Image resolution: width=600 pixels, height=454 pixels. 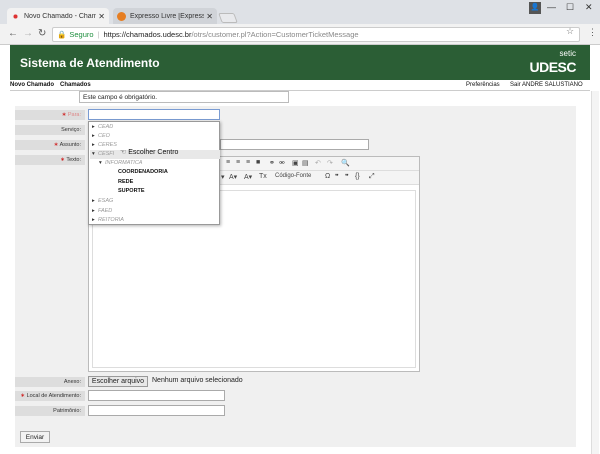 I want to click on label-para: ∗ Para:, so click(x=50, y=115).